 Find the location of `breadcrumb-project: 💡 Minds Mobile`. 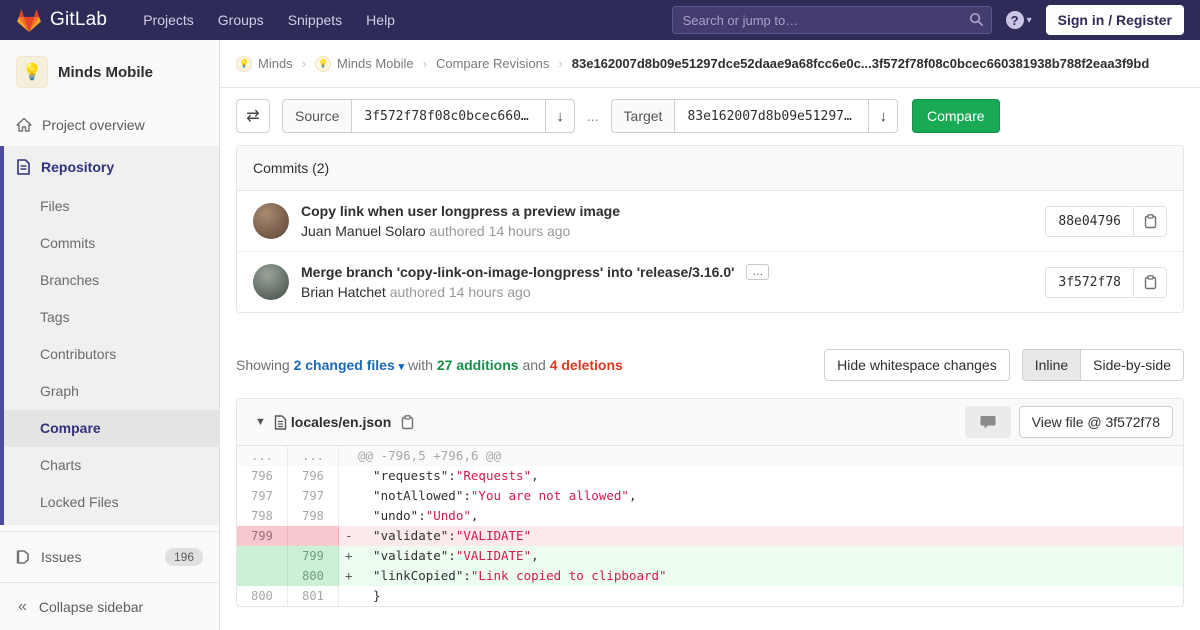

breadcrumb-project: 💡 Minds Mobile is located at coordinates (364, 63).